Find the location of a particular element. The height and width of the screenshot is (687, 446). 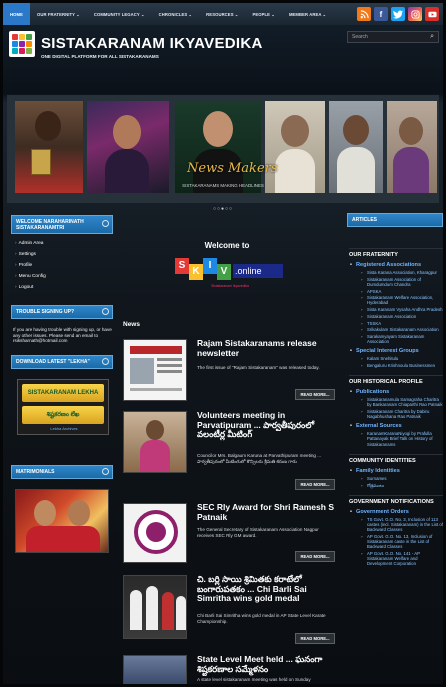

matrimonials-image is located at coordinates (62, 521).